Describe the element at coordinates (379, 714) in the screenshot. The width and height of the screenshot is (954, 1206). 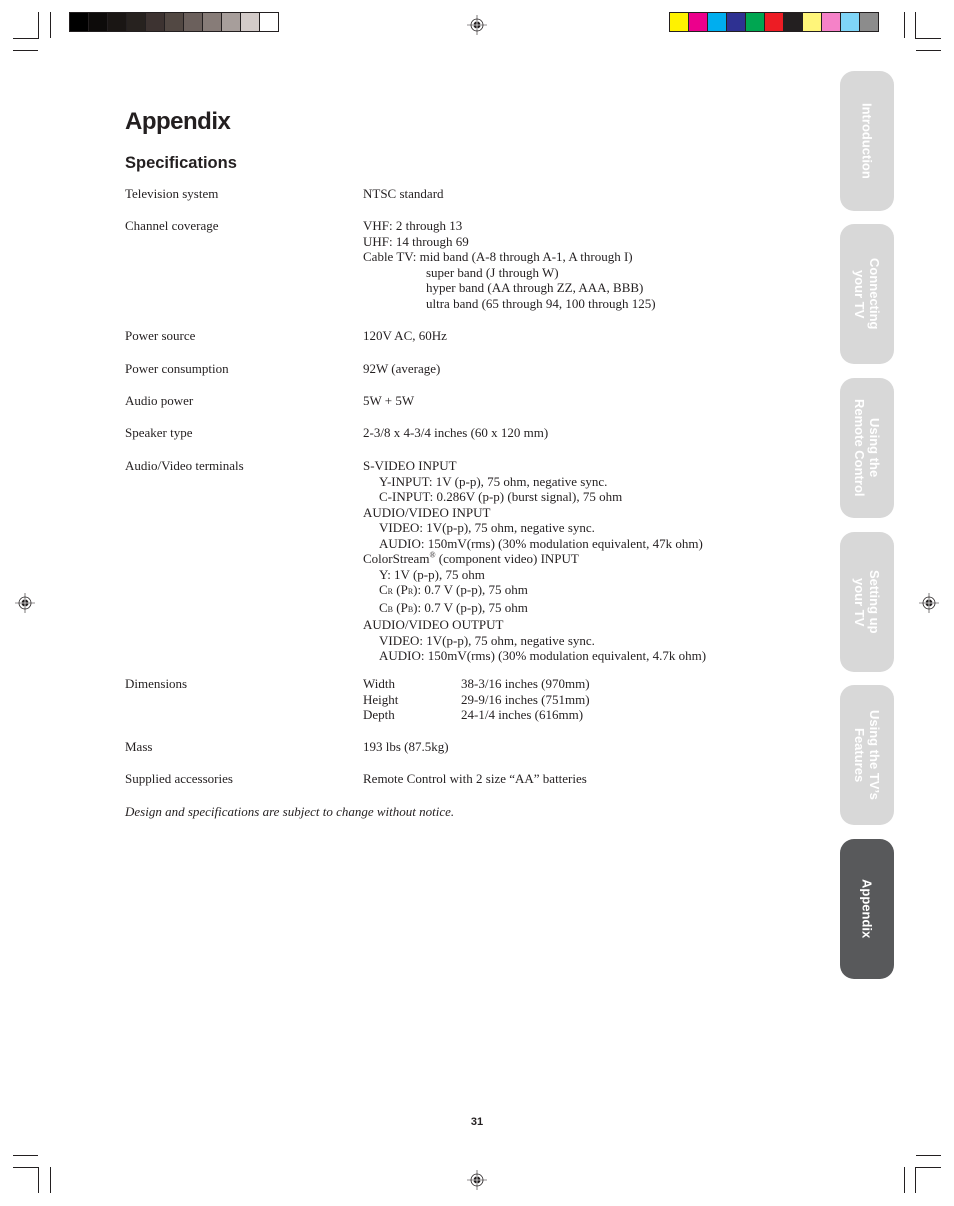
I see `dimension-name: Depth` at that location.